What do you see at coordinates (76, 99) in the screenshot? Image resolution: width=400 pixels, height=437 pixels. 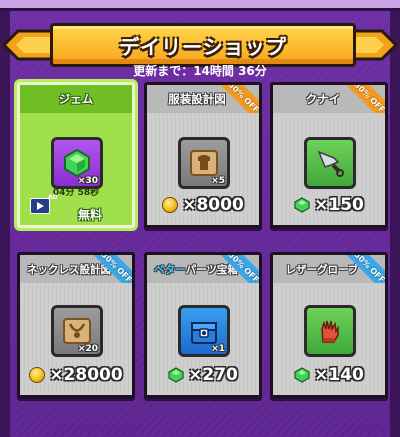 I see `item-name: ジェム` at bounding box center [76, 99].